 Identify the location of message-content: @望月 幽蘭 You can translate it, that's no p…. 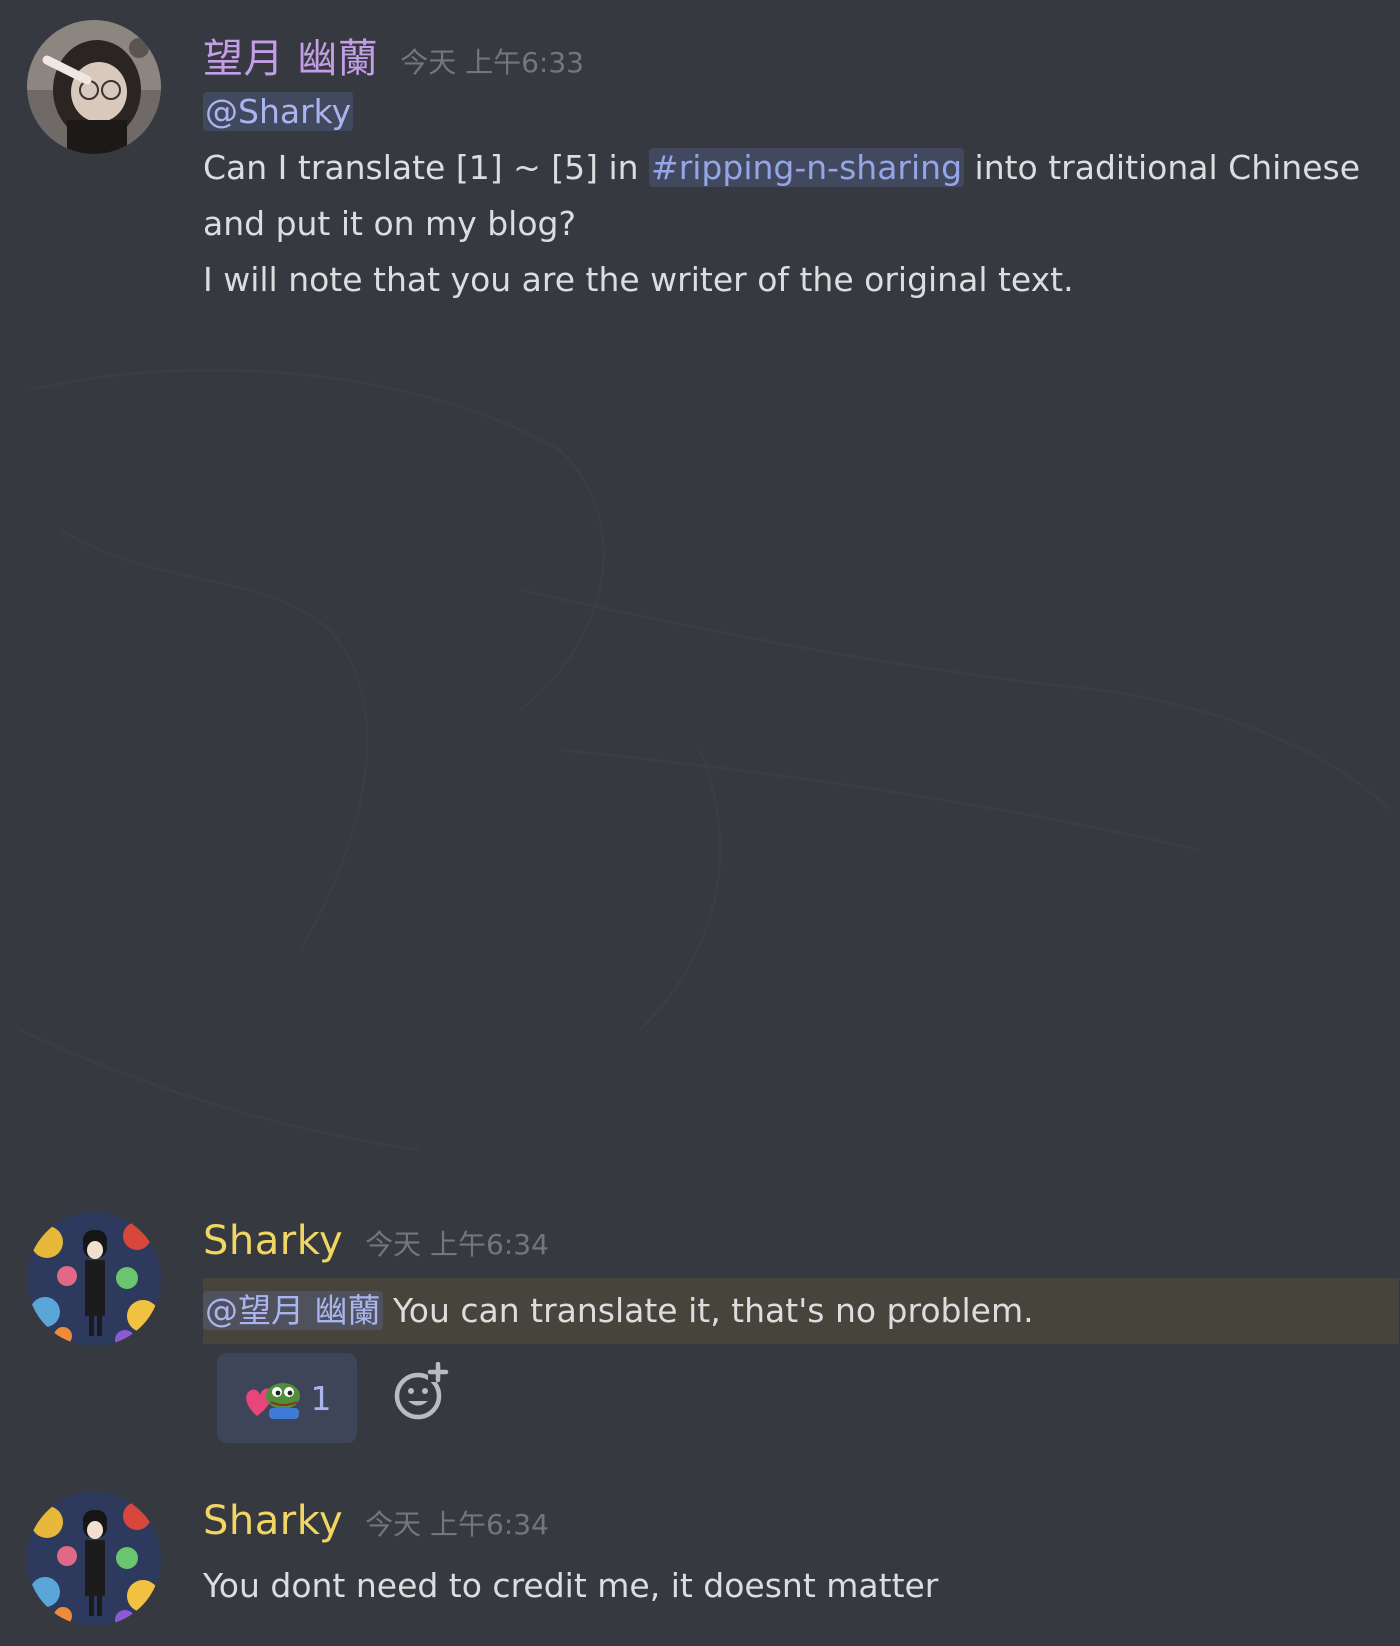
(618, 1311).